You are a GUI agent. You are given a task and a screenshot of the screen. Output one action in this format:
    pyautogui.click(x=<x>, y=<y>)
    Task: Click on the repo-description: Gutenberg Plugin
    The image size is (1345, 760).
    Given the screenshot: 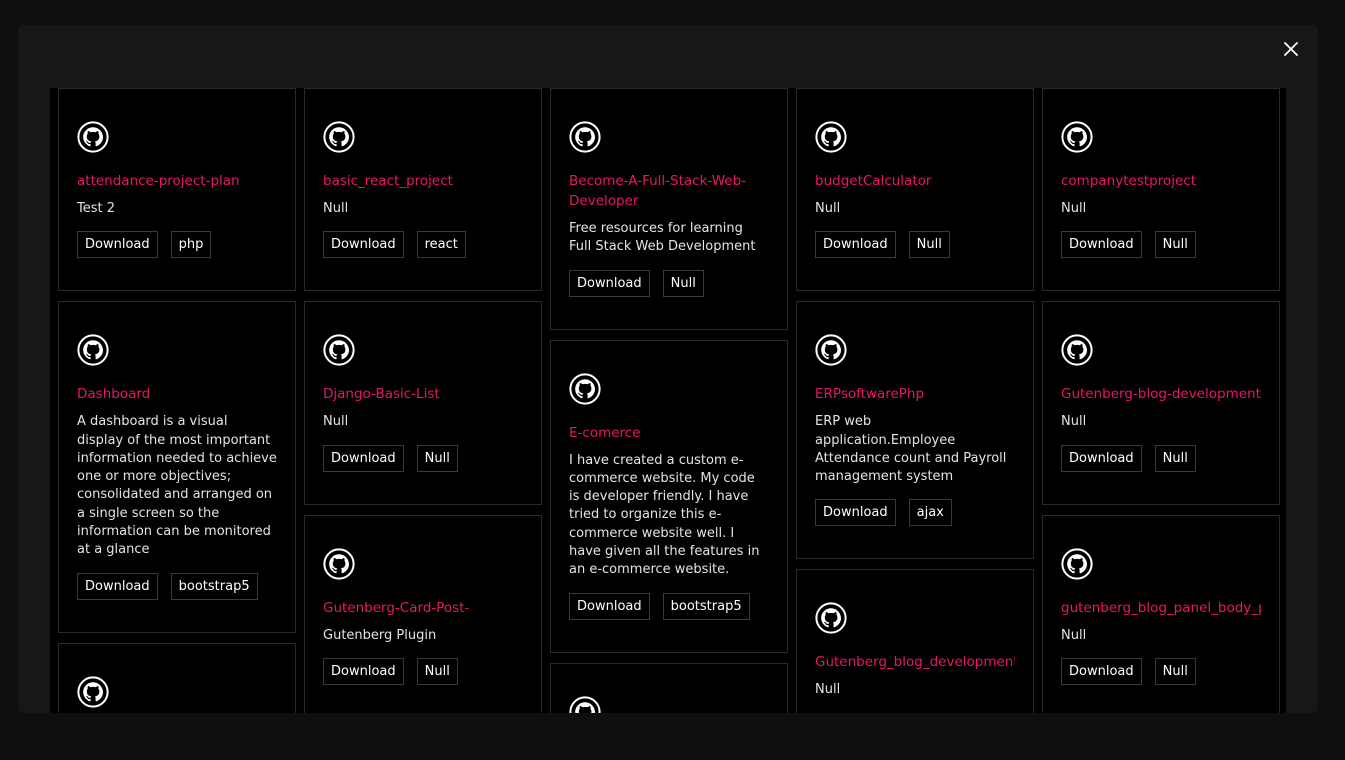 What is the action you would take?
    pyautogui.click(x=380, y=635)
    